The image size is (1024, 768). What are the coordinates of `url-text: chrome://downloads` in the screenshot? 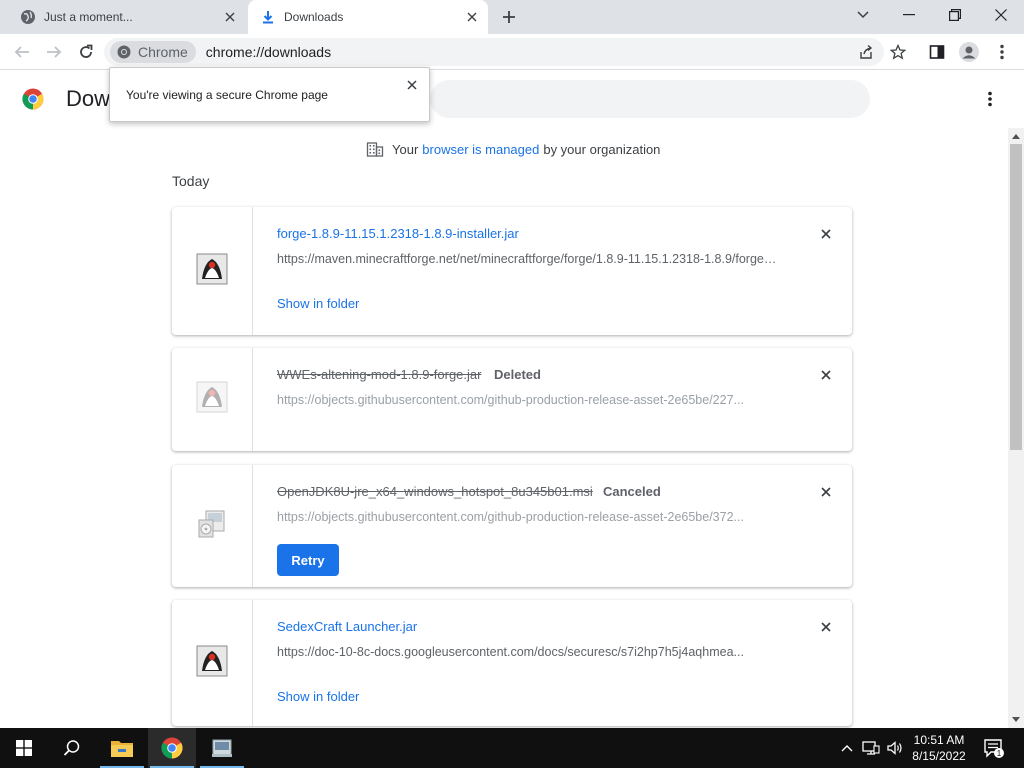 It's located at (268, 52).